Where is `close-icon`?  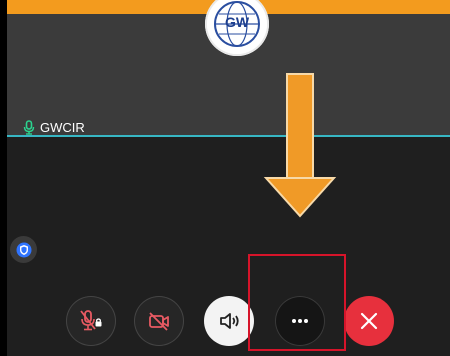
close-icon is located at coordinates (369, 321).